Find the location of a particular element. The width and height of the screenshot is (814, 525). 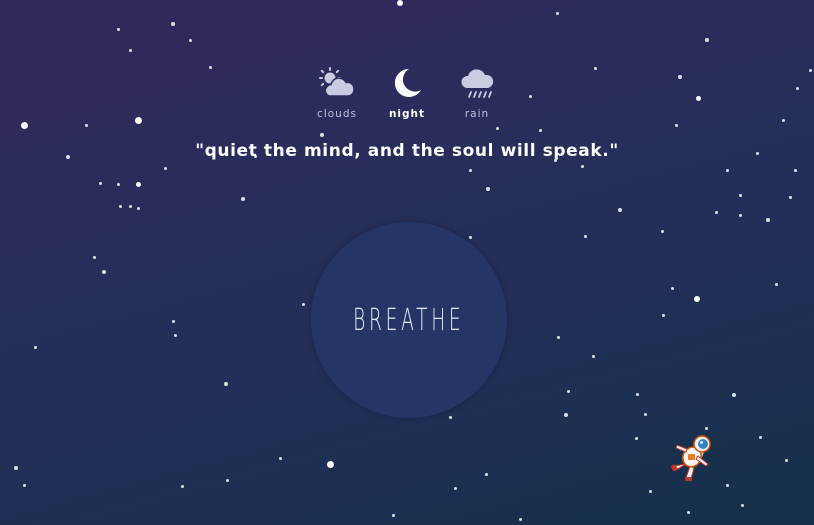

breathe-label: BREATHE is located at coordinates (409, 320).